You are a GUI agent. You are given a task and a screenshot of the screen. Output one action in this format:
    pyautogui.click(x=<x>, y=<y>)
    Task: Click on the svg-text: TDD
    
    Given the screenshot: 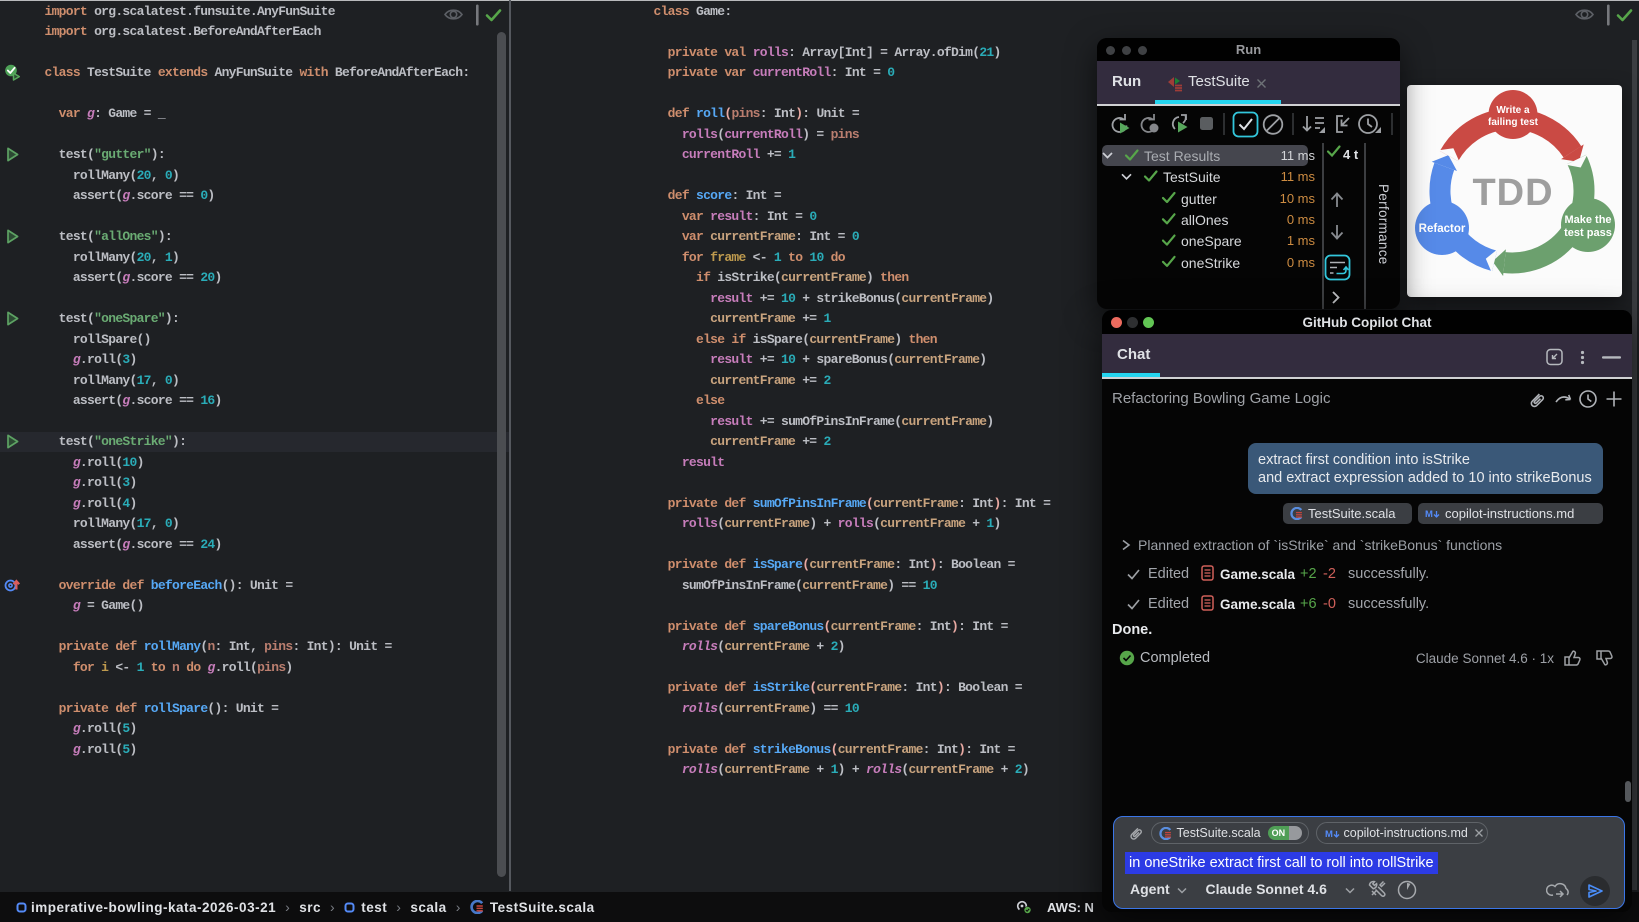 What is the action you would take?
    pyautogui.click(x=1512, y=193)
    